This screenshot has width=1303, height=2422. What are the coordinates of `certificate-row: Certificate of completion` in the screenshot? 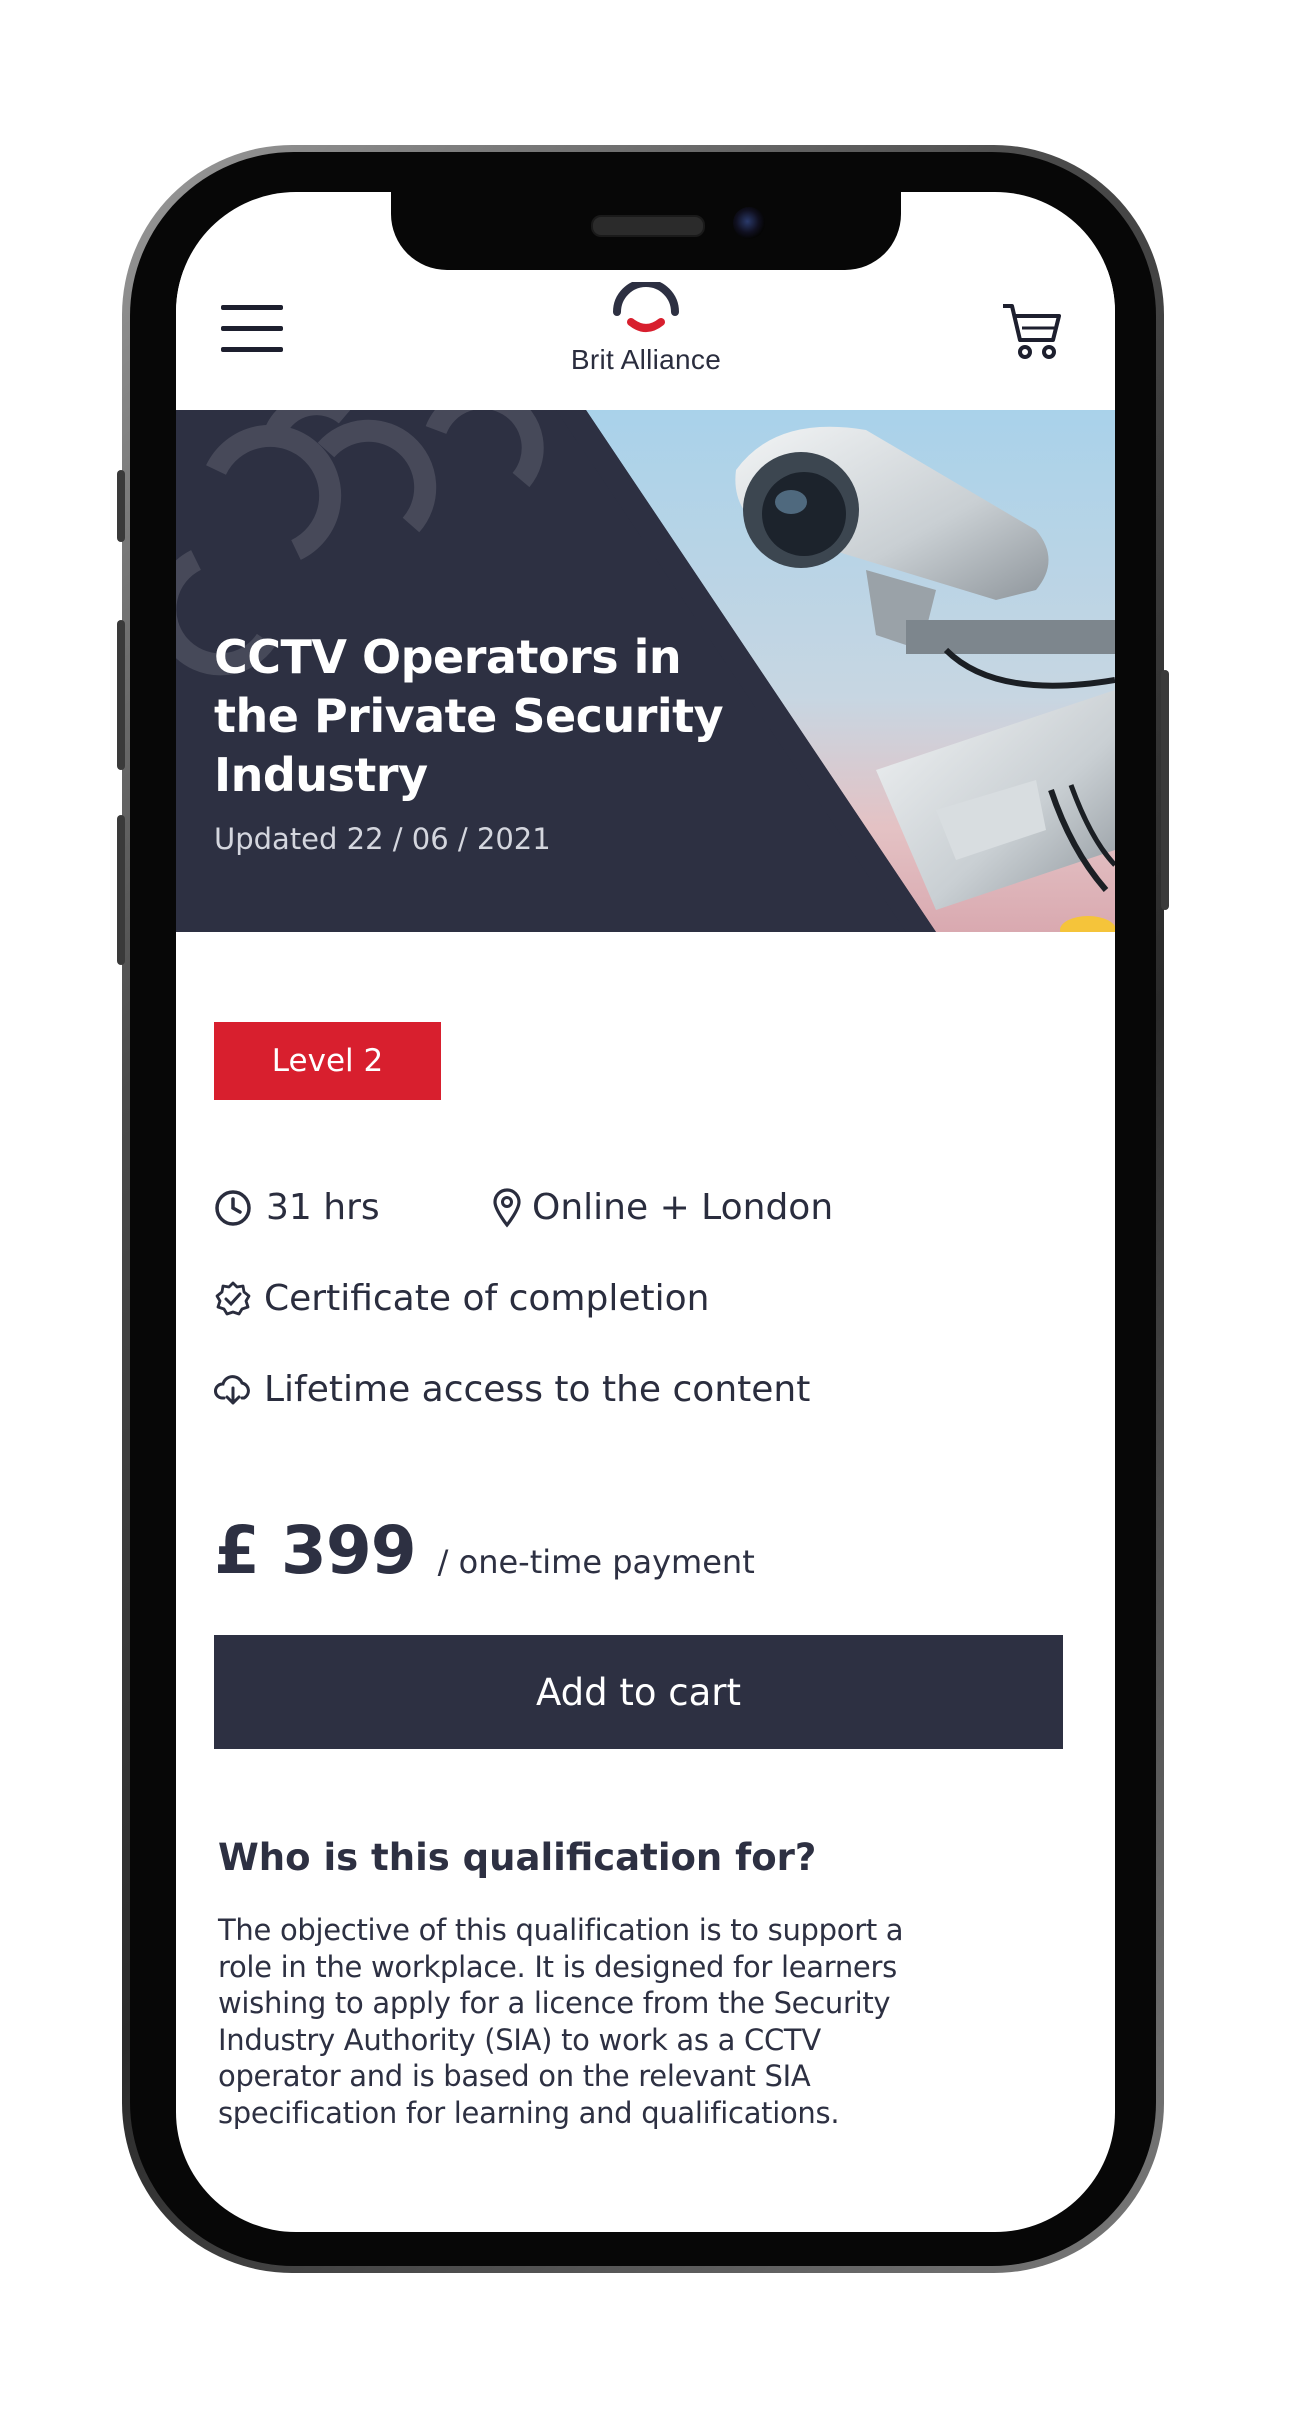 It's located at (461, 1298).